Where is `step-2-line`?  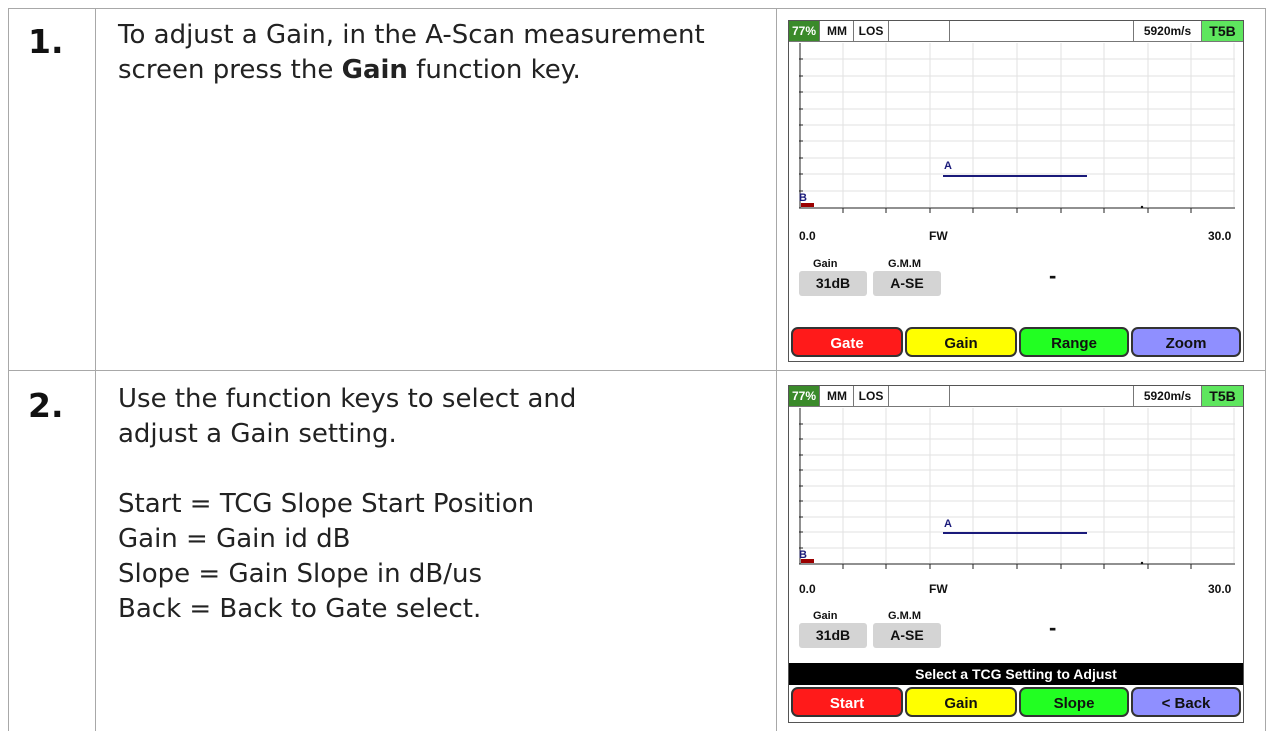 step-2-line is located at coordinates (438, 469).